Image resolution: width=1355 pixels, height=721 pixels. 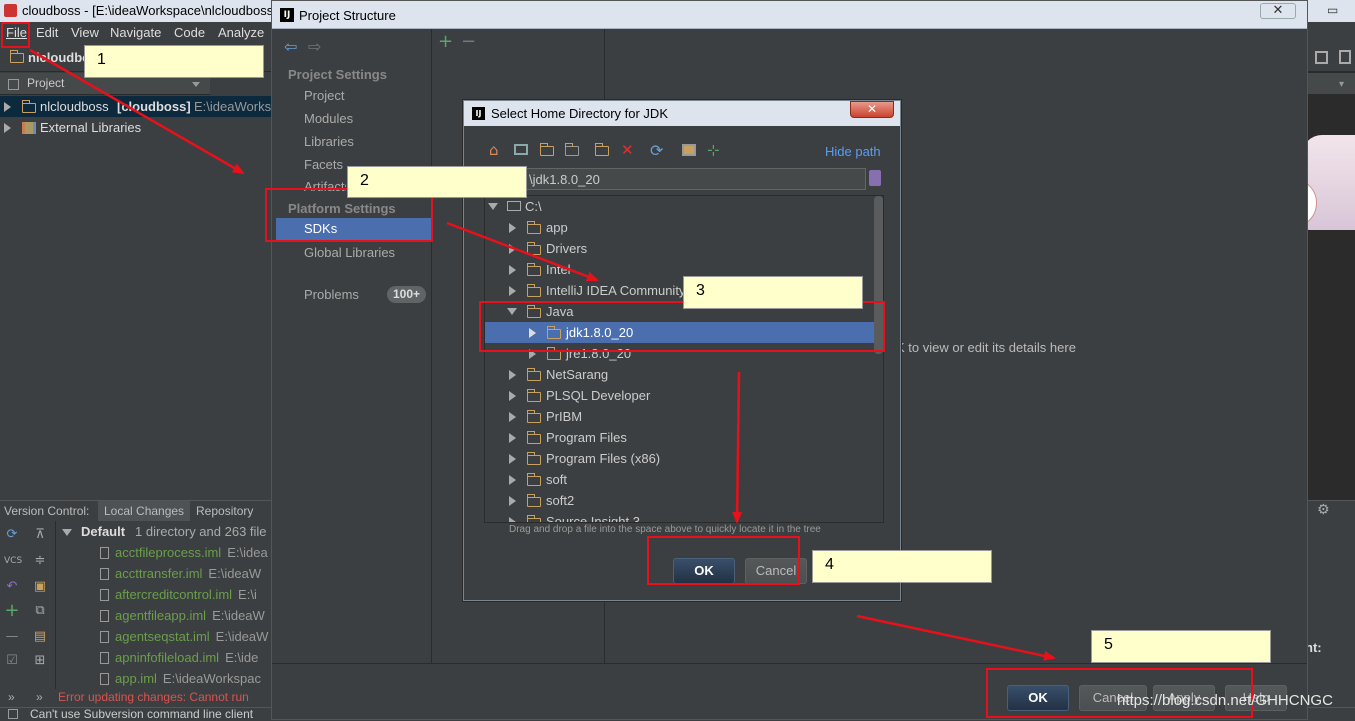 I want to click on watermark: https://blog.csdn.net/GHHCNGC, so click(x=1225, y=700).